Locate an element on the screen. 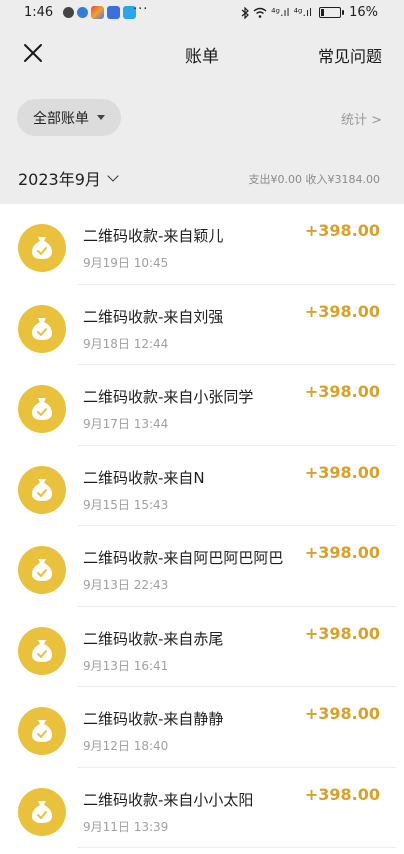 Image resolution: width=404 pixels, height=854 pixels. transaction-title: 二维码收款-来自小张同学 is located at coordinates (168, 397).